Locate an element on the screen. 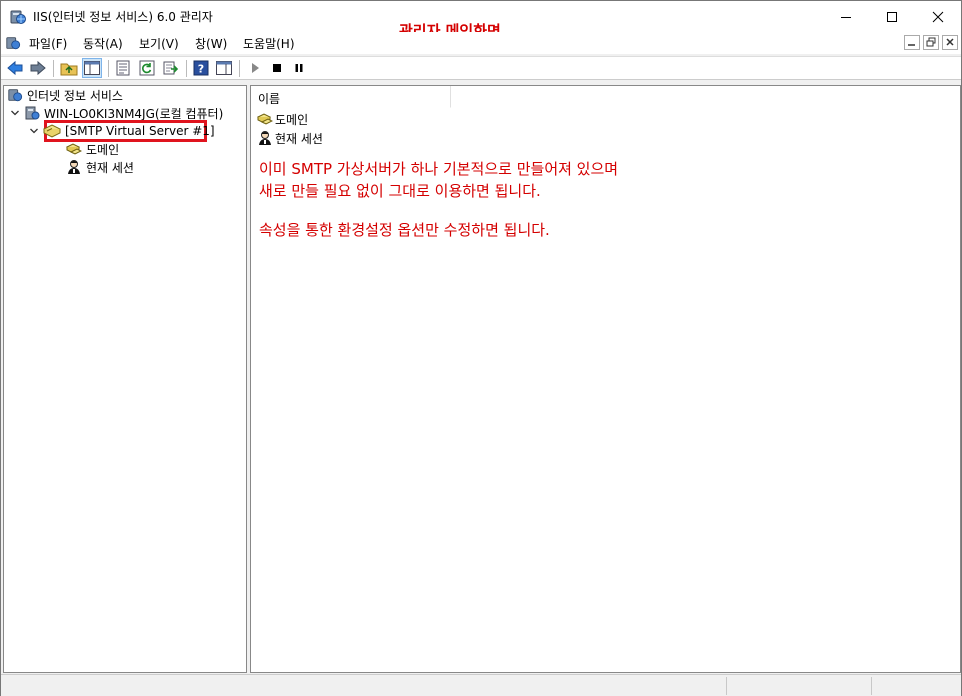  show-hide-action-pane-button is located at coordinates (224, 68).